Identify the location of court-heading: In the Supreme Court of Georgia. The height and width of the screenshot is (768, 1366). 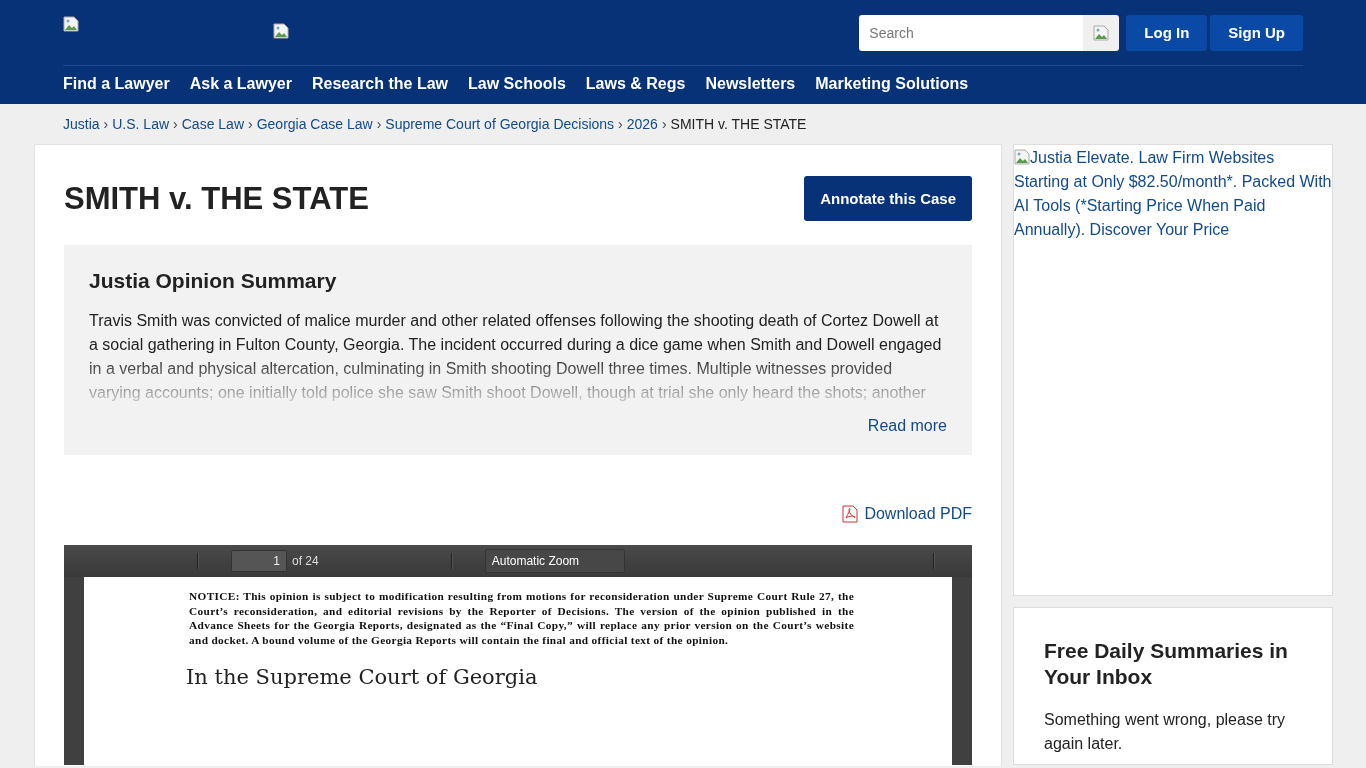
(362, 677).